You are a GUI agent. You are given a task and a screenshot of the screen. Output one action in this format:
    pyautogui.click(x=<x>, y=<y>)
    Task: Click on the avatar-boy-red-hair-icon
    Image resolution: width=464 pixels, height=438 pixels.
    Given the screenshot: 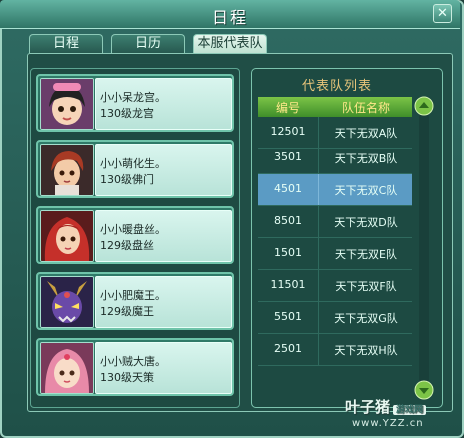 What is the action you would take?
    pyautogui.click(x=67, y=170)
    